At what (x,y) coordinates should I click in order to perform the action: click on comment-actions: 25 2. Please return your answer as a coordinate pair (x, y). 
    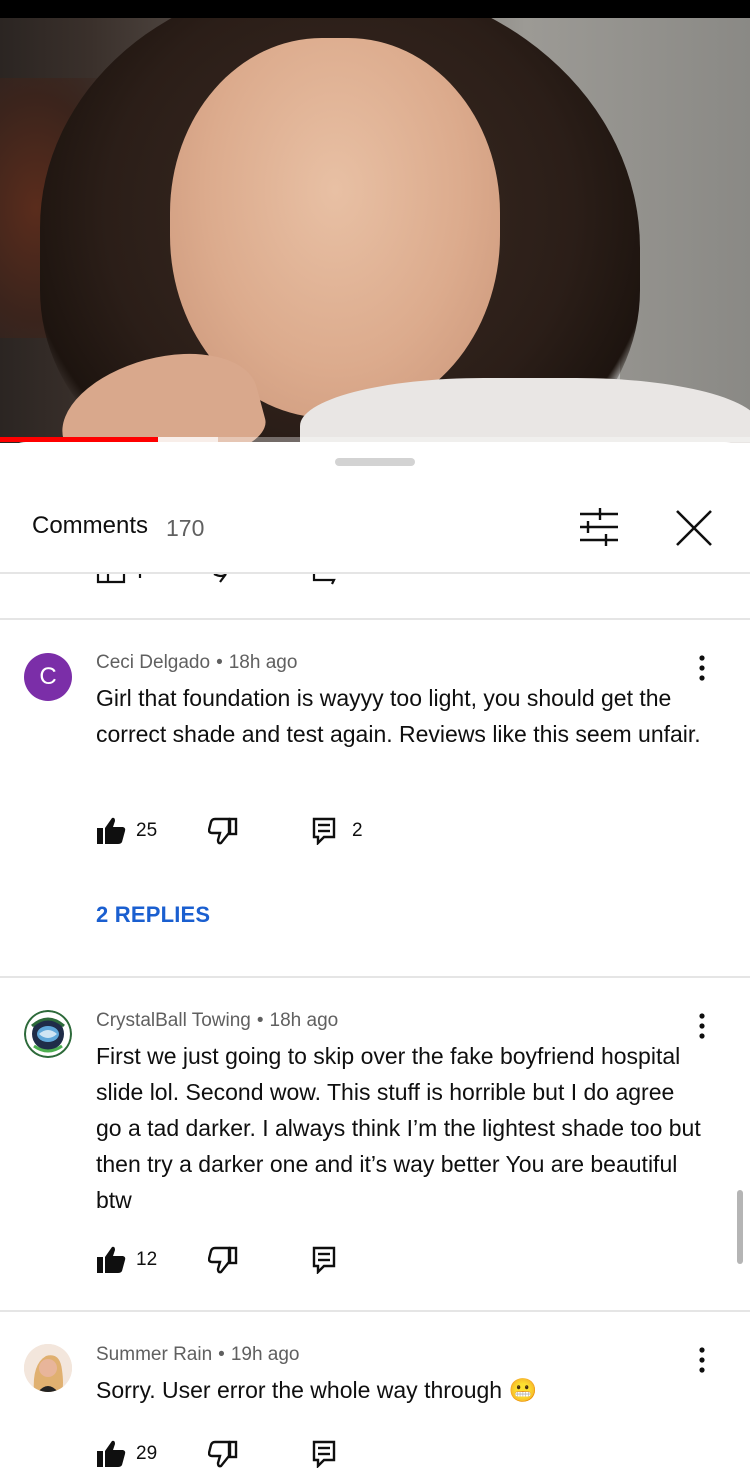
    Looking at the image, I should click on (296, 831).